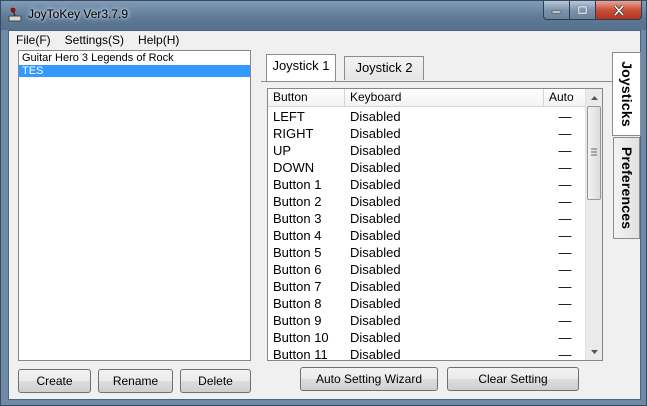  I want to click on table-row: Button 3 Disabled —, so click(427, 218).